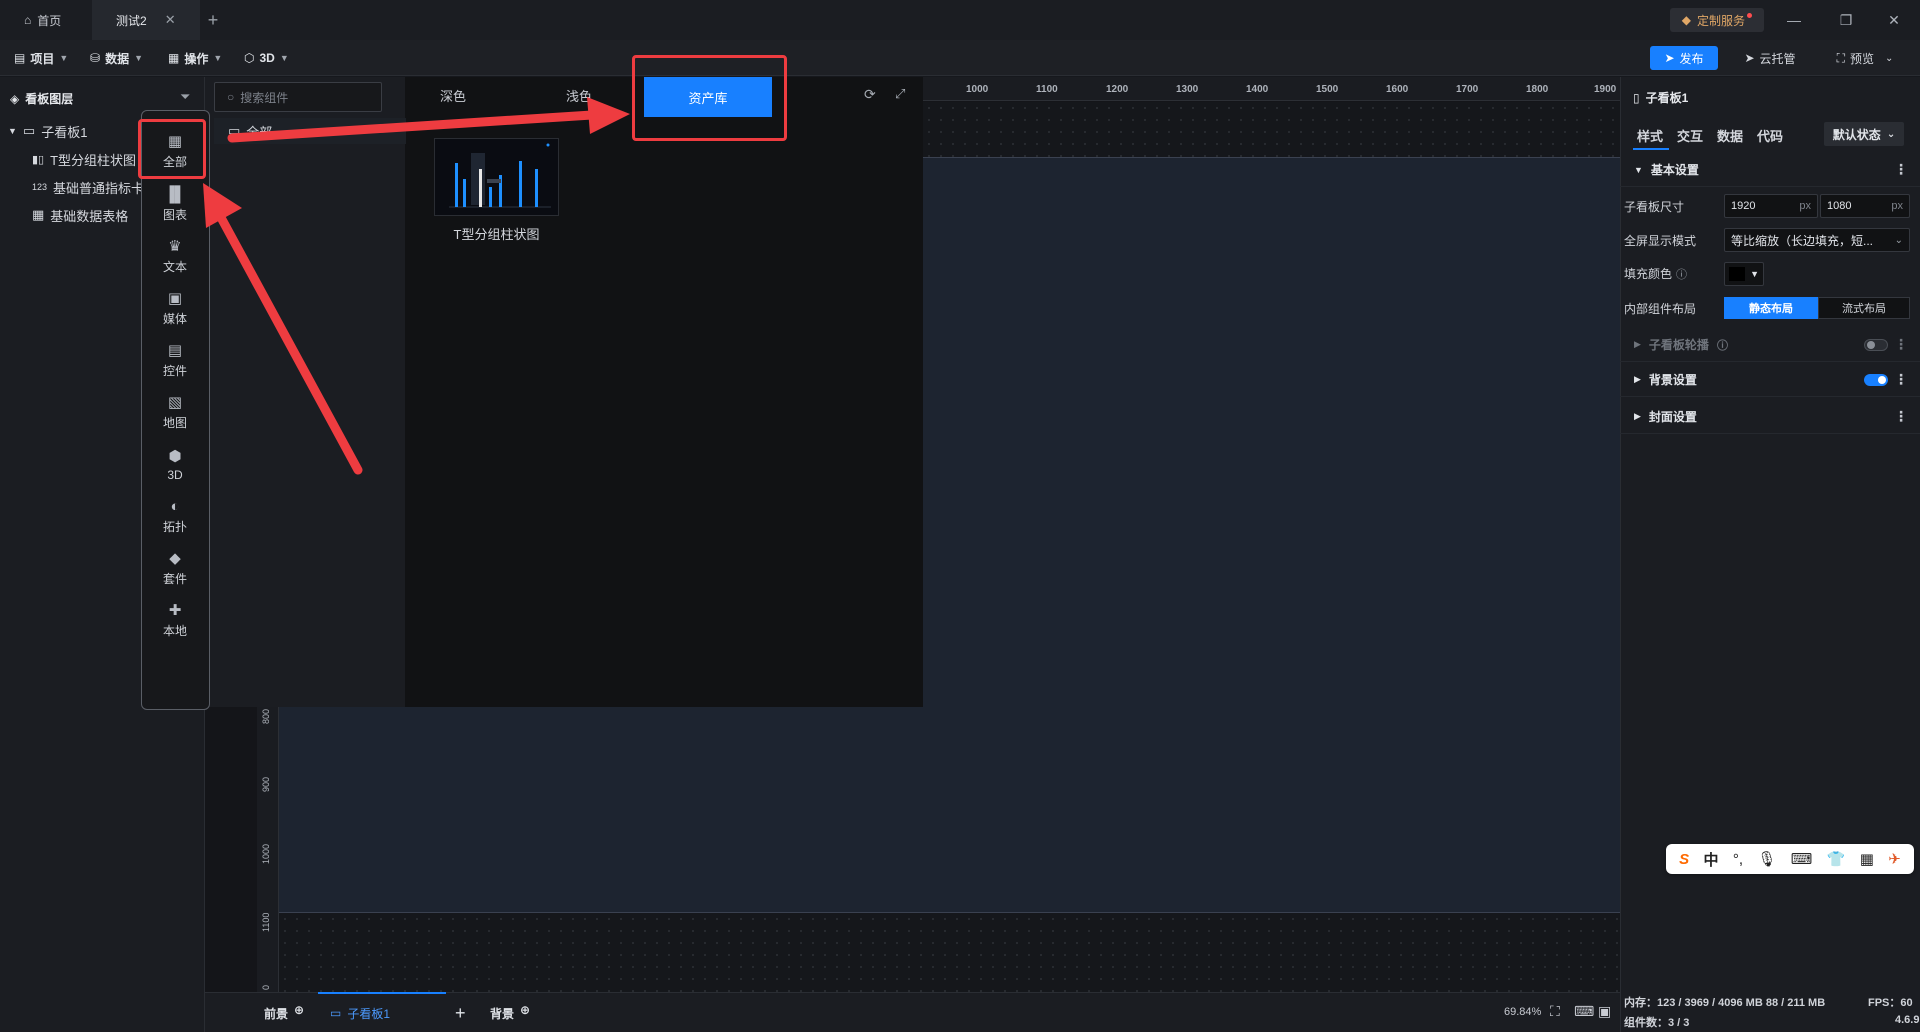 The width and height of the screenshot is (1920, 1032). I want to click on text-icon: ♛, so click(175, 246).